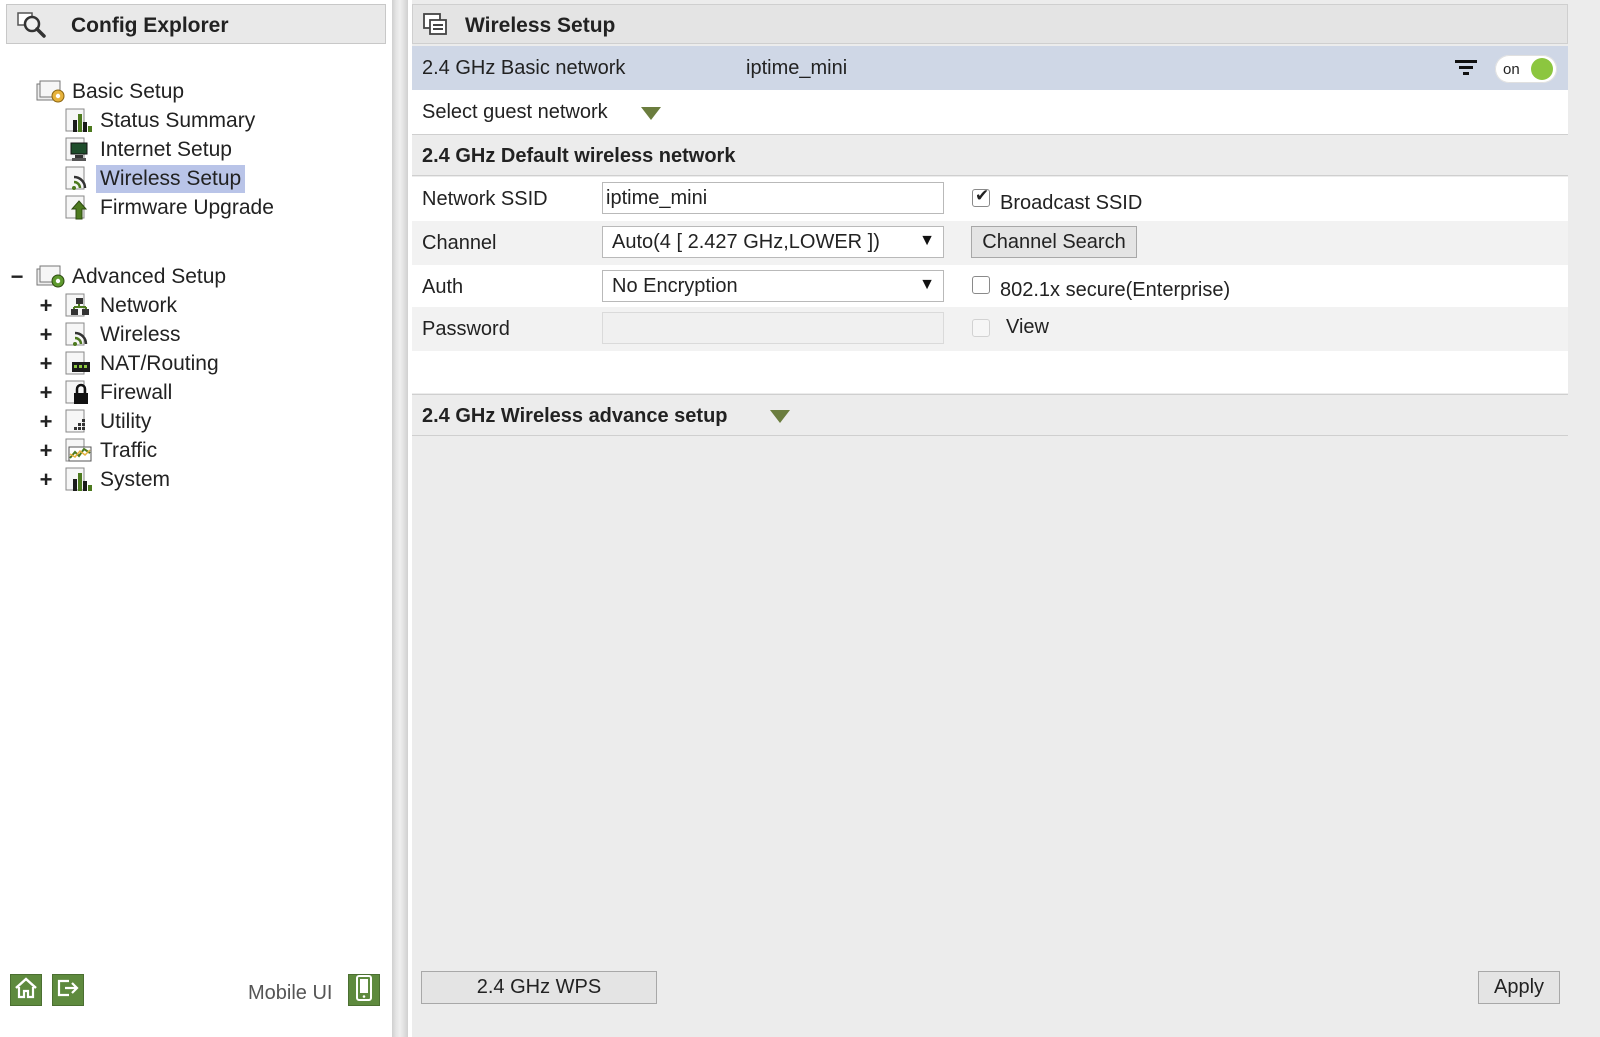 This screenshot has height=1037, width=1600. I want to click on enterprise-checkbox, so click(981, 285).